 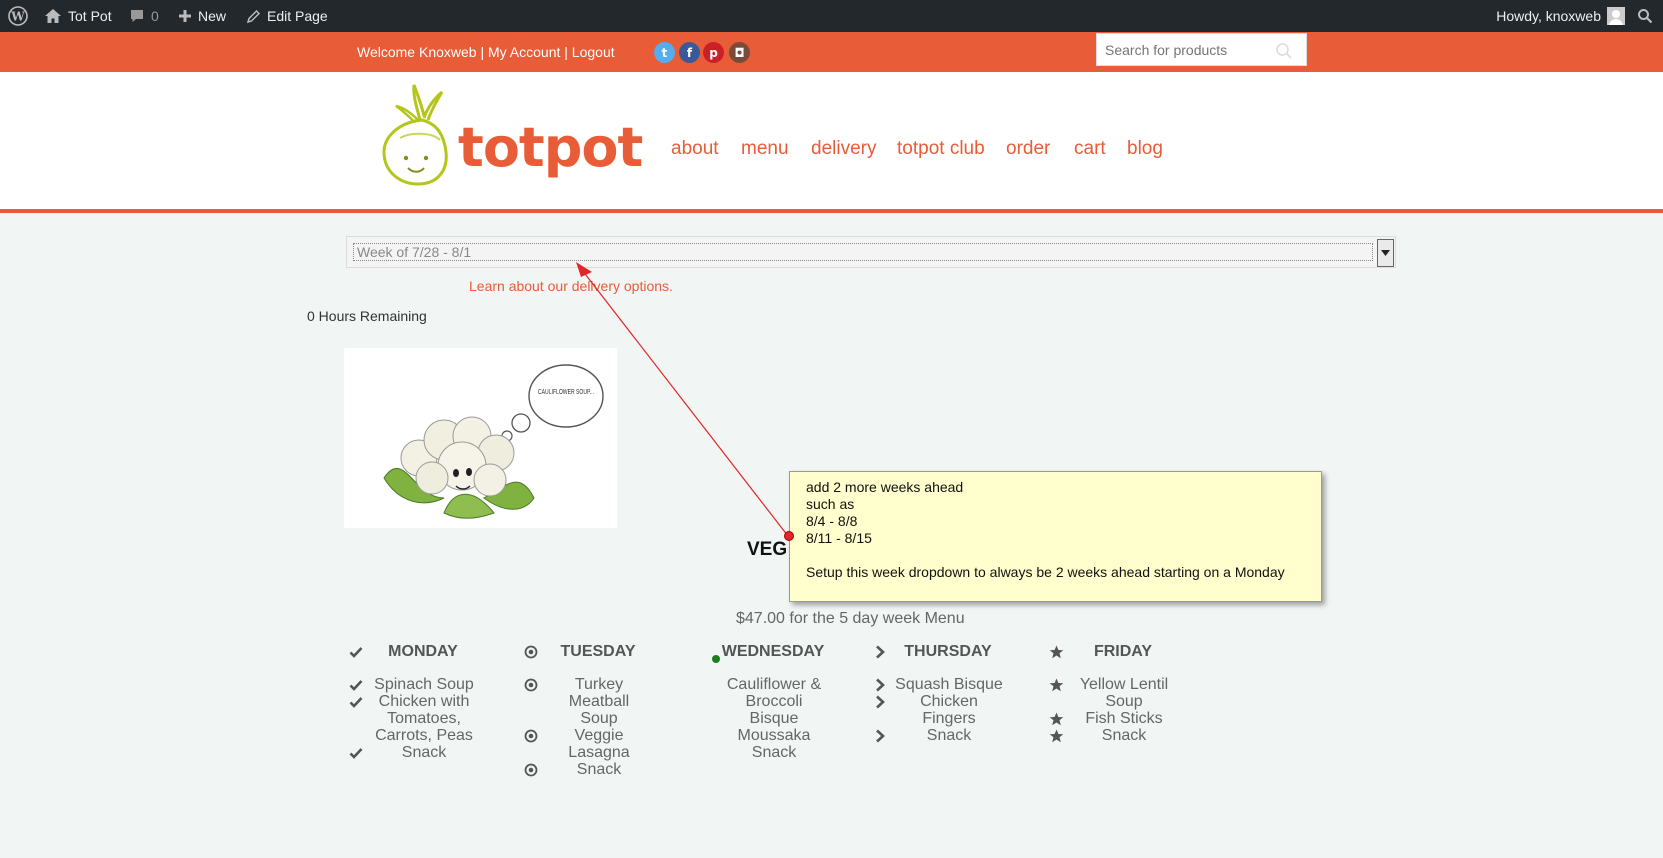 I want to click on week-dropdown-value: Week of 7/28 - 8/1, so click(x=863, y=252).